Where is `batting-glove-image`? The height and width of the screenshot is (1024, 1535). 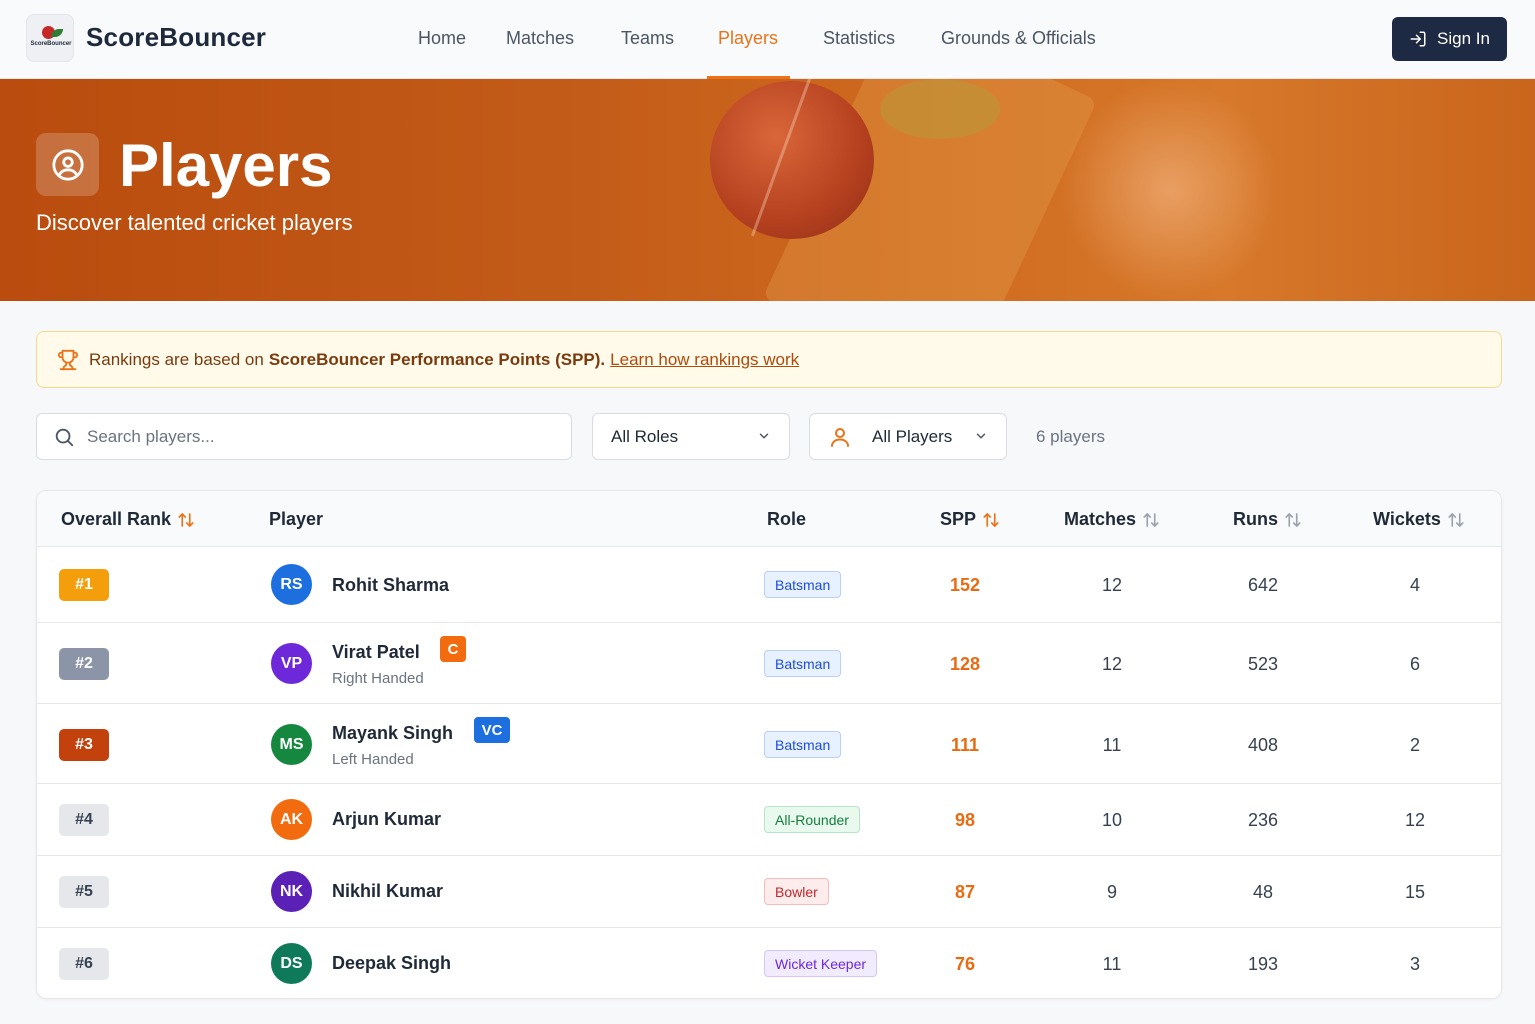 batting-glove-image is located at coordinates (1170, 190).